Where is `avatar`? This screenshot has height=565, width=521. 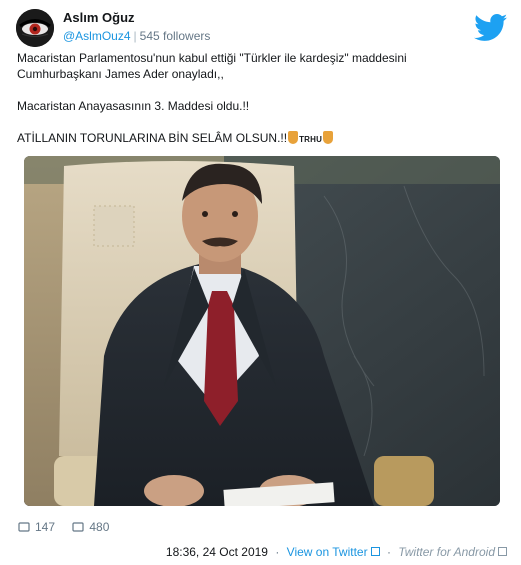 avatar is located at coordinates (35, 28).